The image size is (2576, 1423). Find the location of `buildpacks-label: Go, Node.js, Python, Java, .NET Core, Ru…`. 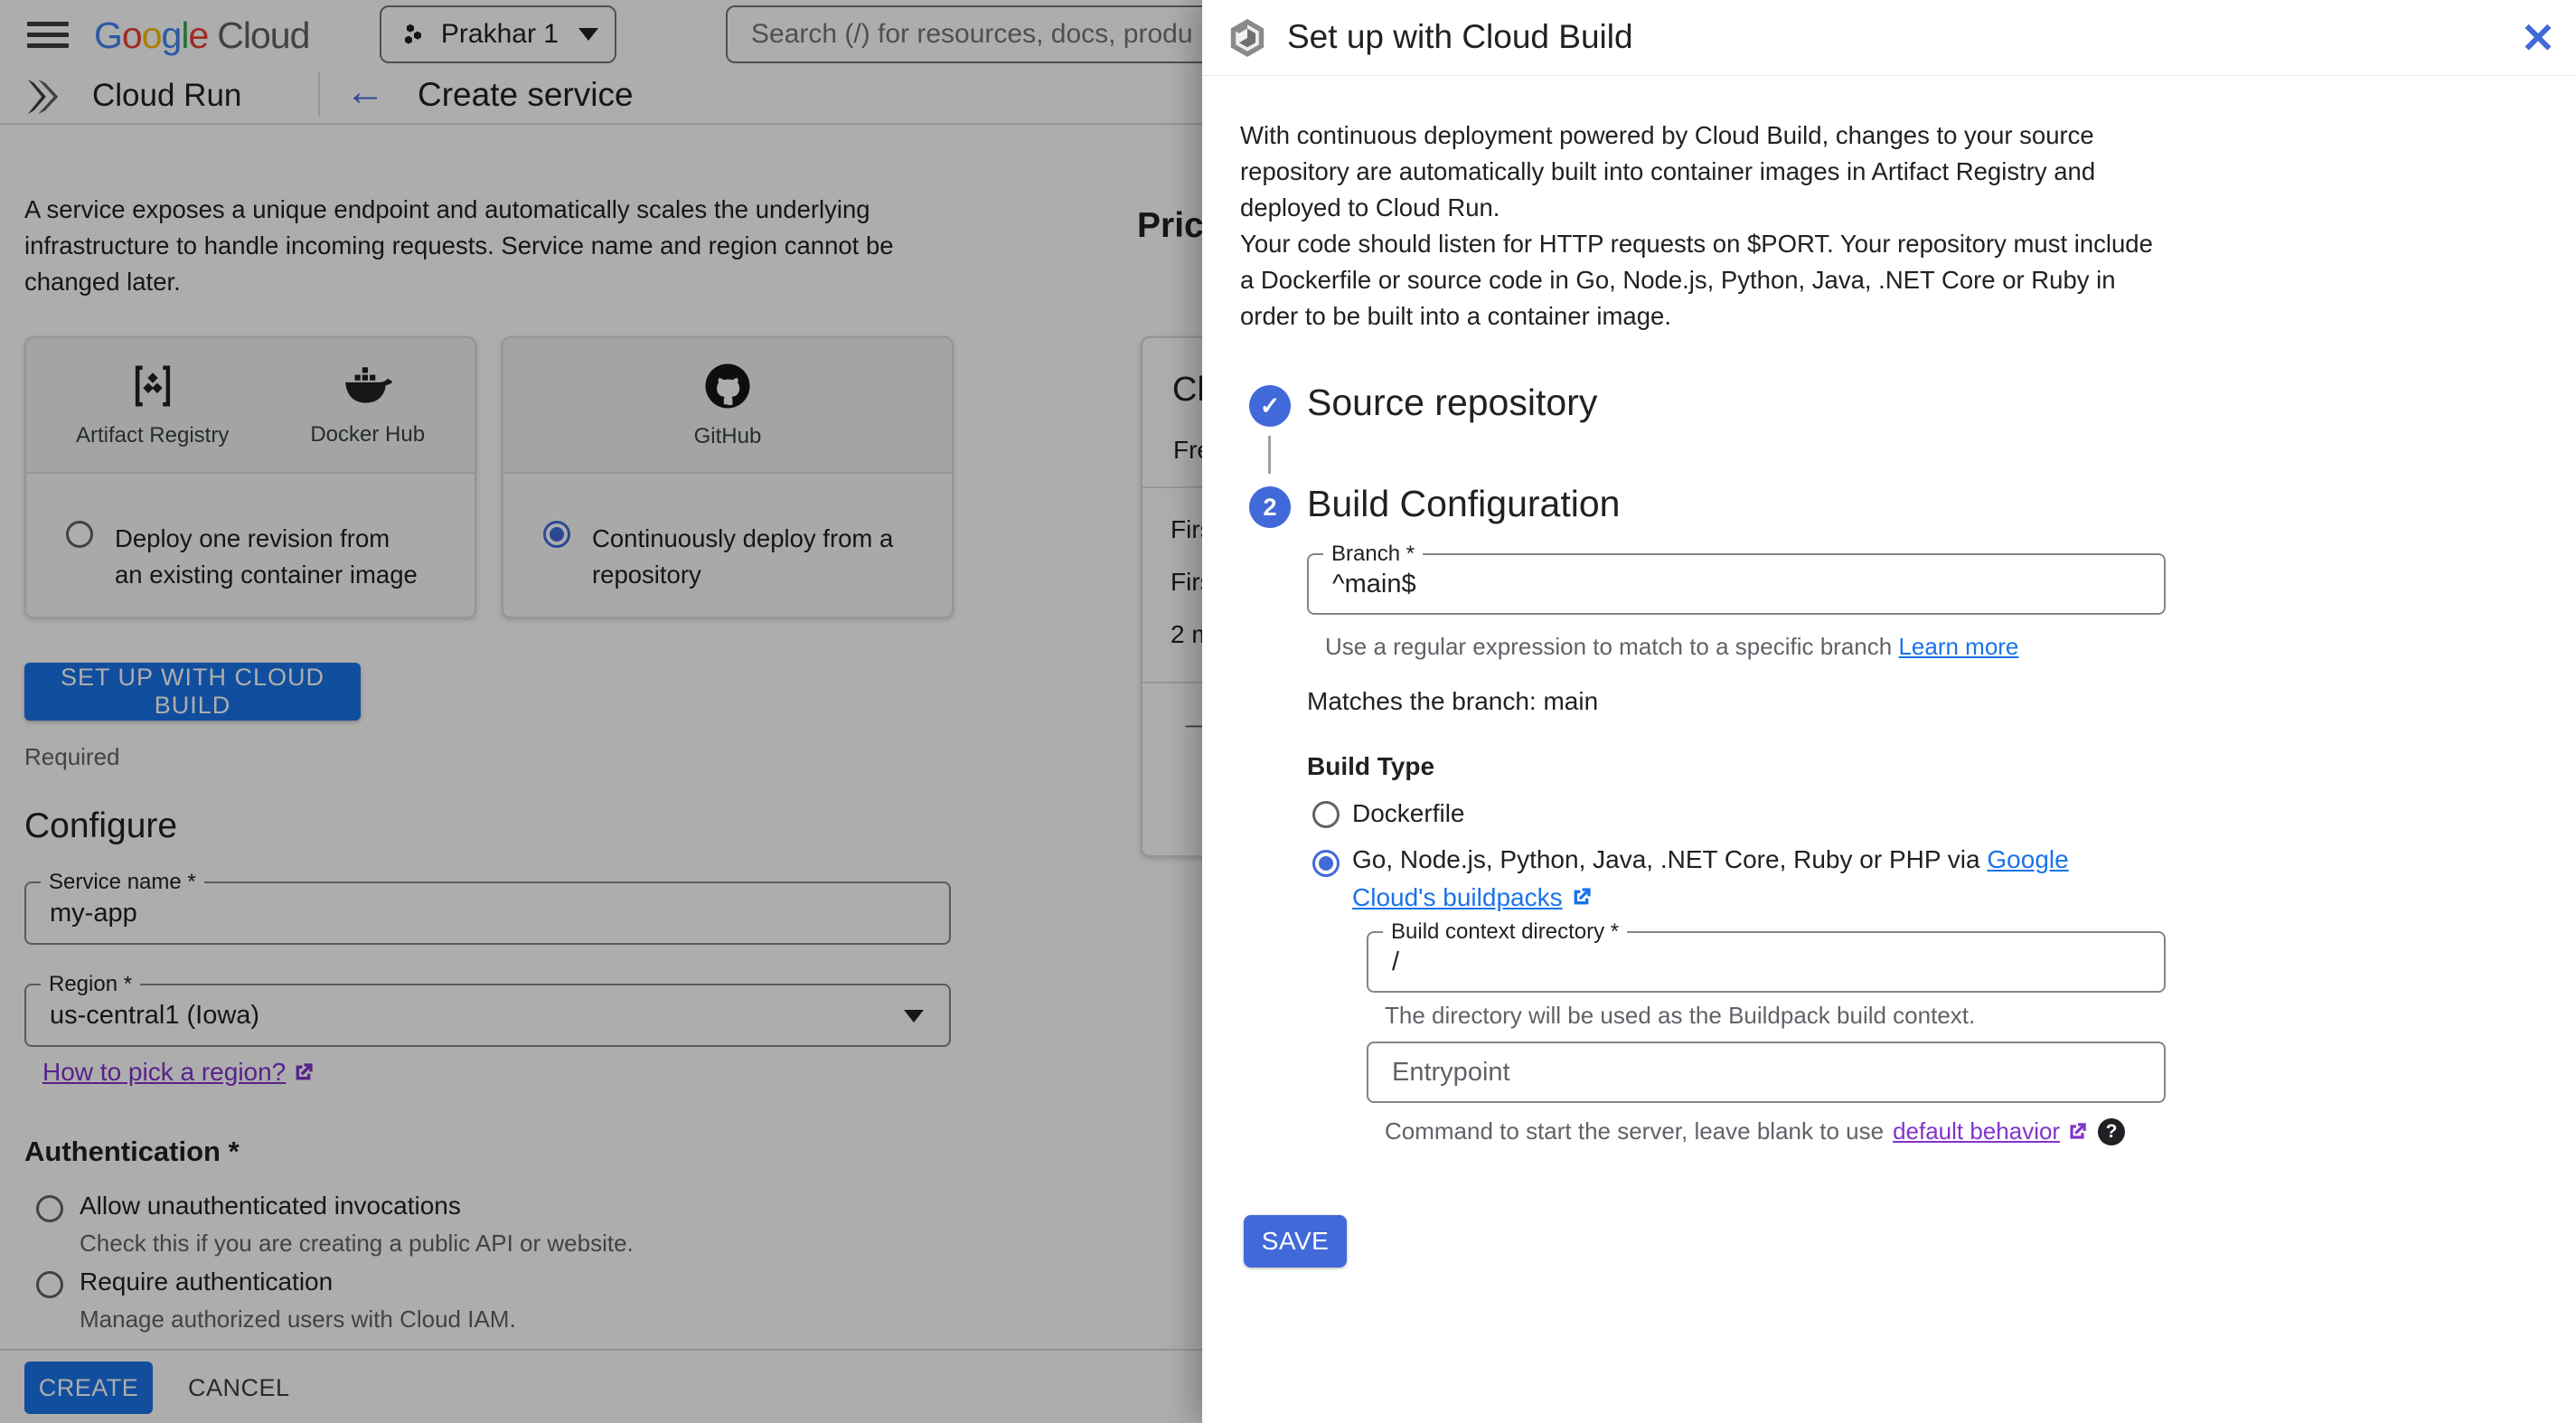

buildpacks-label: Go, Node.js, Python, Java, .NET Core, Ru… is located at coordinates (1736, 879).